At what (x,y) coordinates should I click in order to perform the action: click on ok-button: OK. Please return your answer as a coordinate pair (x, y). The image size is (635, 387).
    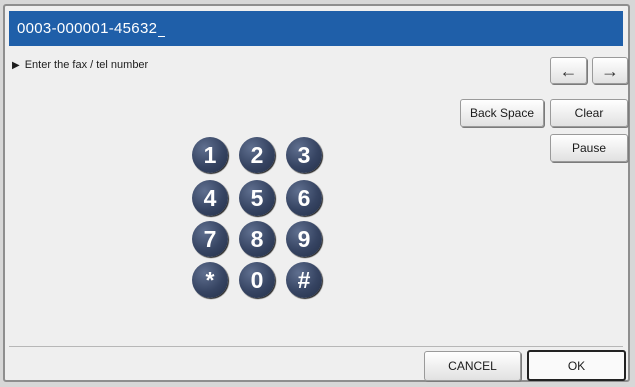
    Looking at the image, I should click on (576, 365).